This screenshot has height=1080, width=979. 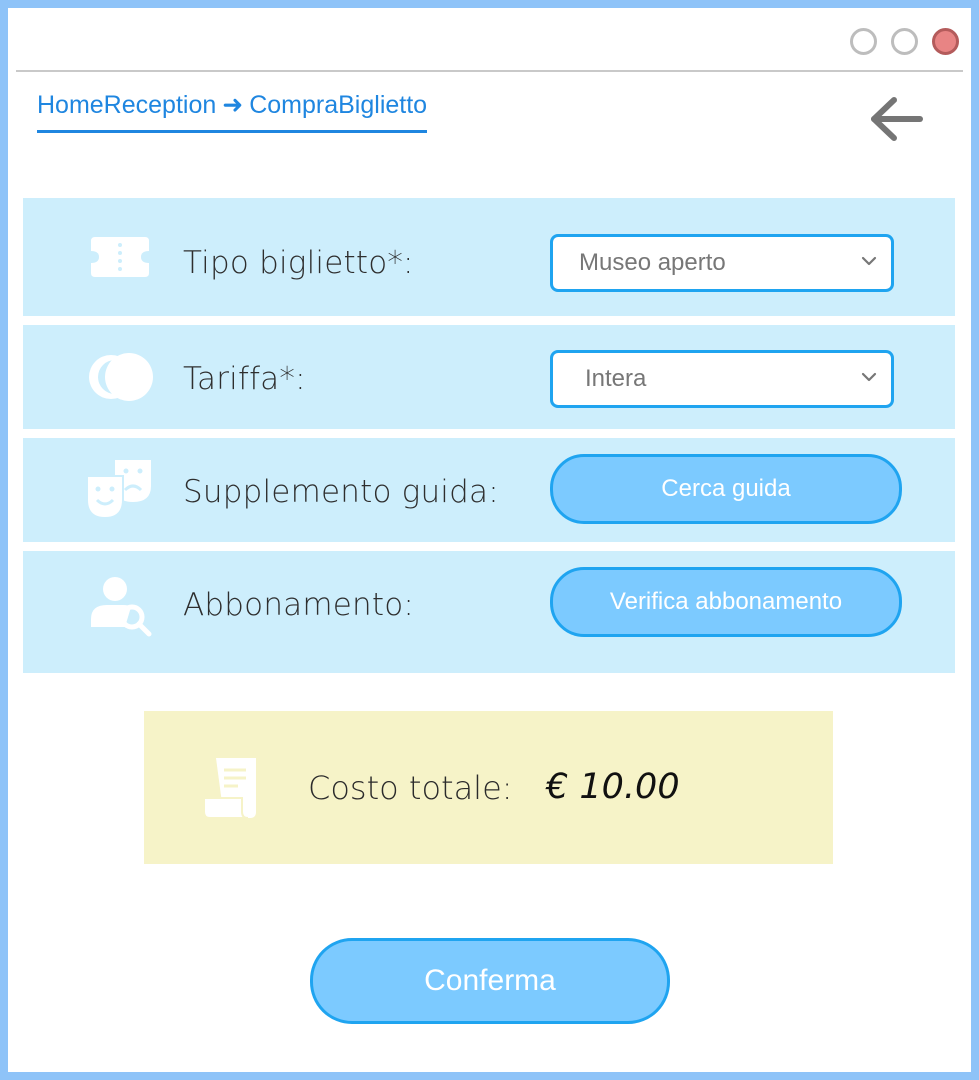 I want to click on guide-row: Supplemento guida: Cerca guida, so click(x=489, y=490).